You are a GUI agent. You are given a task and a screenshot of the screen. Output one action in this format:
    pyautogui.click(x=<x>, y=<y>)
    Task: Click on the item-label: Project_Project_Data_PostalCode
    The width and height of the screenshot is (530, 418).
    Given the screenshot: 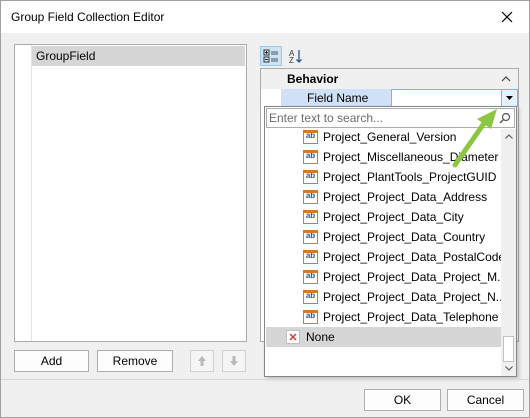 What is the action you would take?
    pyautogui.click(x=412, y=257)
    